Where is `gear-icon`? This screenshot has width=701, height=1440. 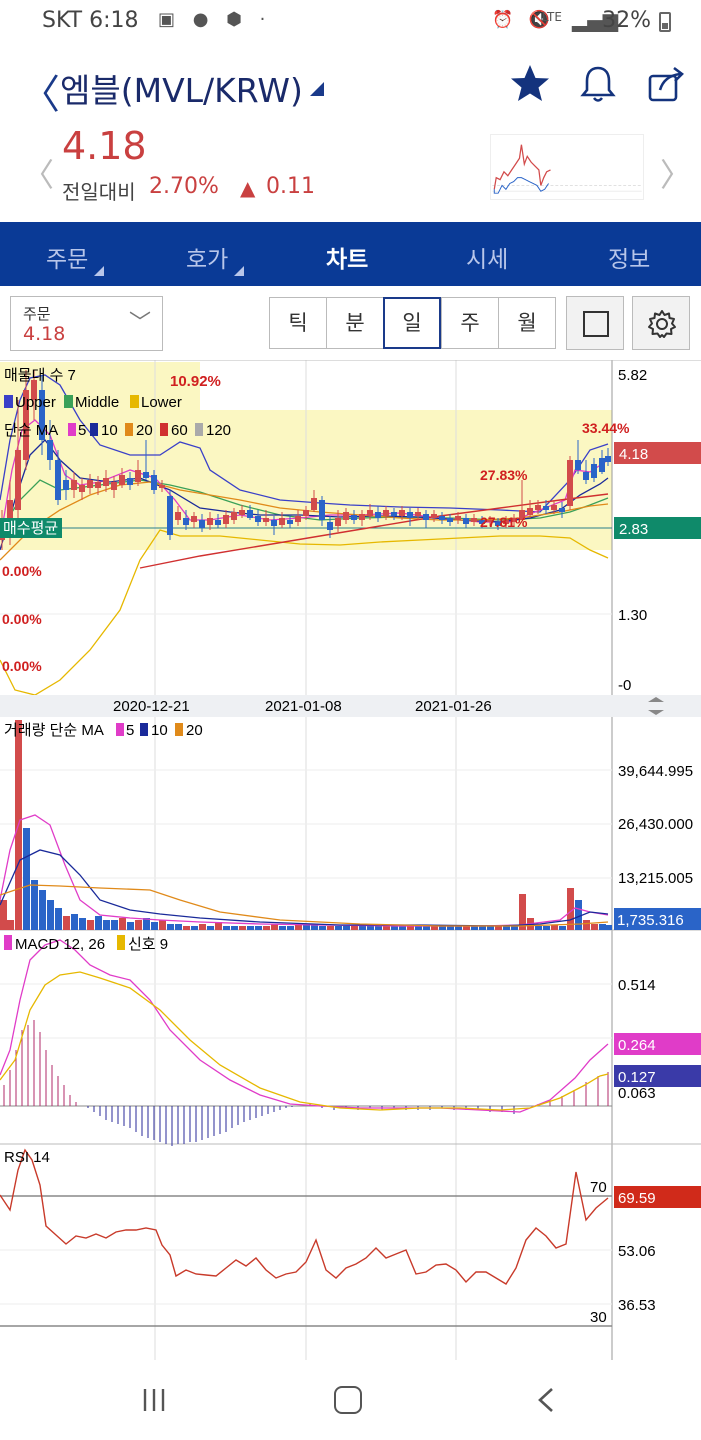 gear-icon is located at coordinates (662, 324).